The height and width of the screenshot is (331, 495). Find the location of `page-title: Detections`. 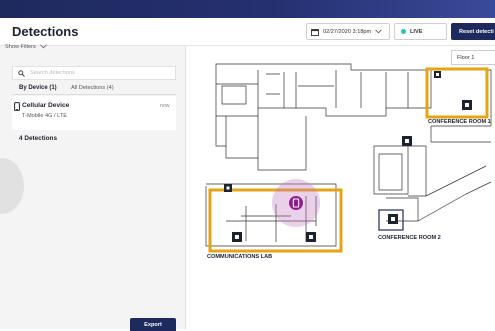

page-title: Detections is located at coordinates (45, 31).